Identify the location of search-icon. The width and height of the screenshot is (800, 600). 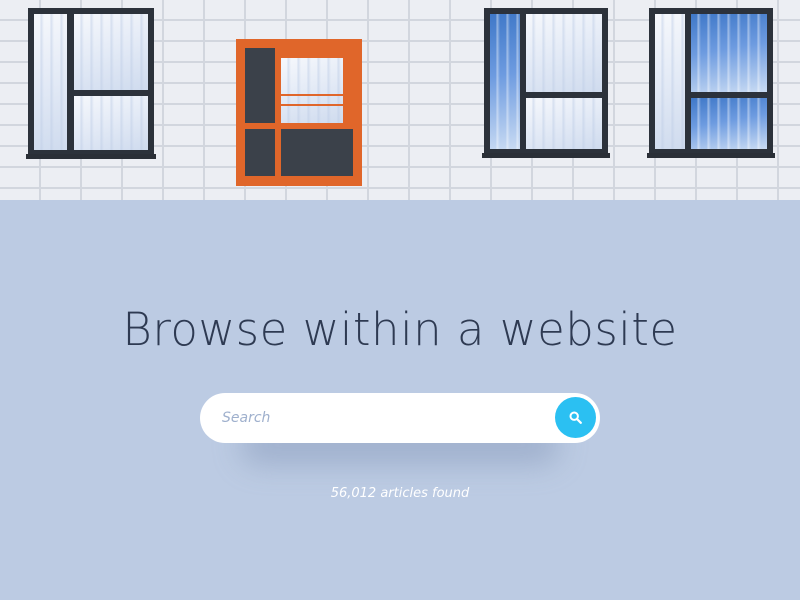
(575, 417).